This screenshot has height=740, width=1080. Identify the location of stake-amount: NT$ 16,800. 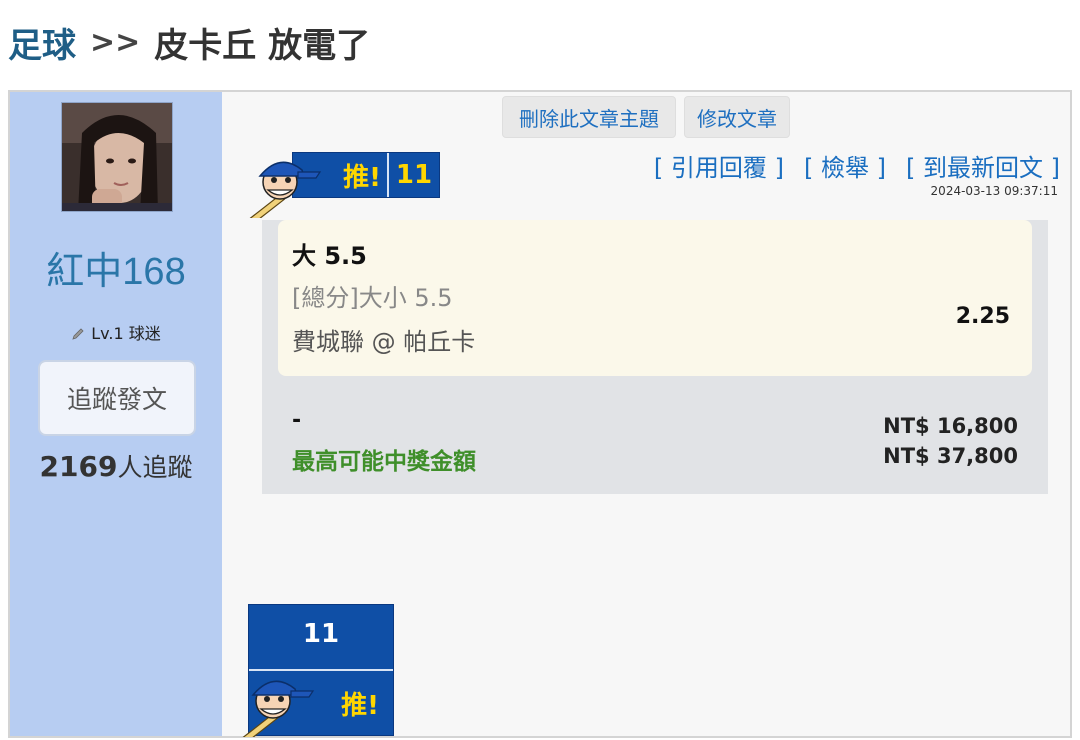
(950, 426).